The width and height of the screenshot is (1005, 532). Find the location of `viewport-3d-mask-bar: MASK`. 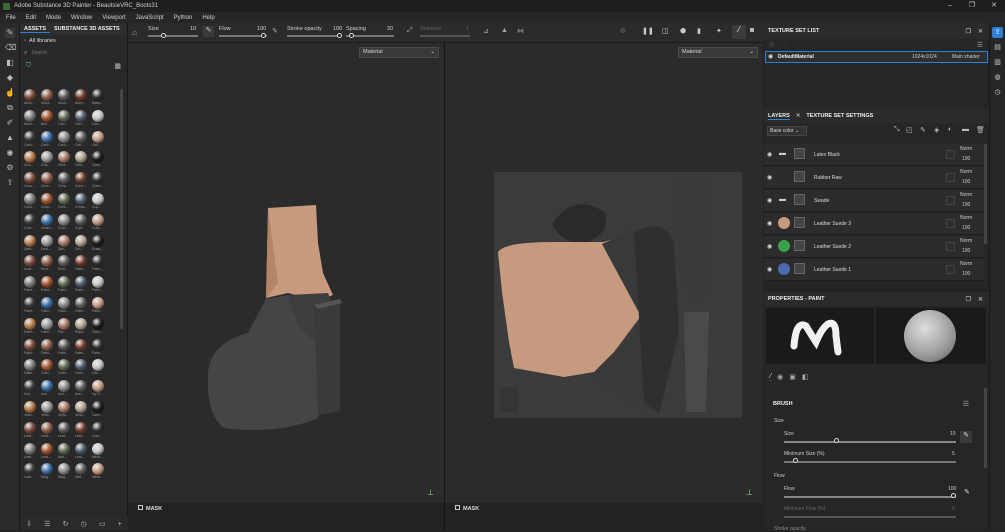

viewport-3d-mask-bar: MASK is located at coordinates (286, 509).